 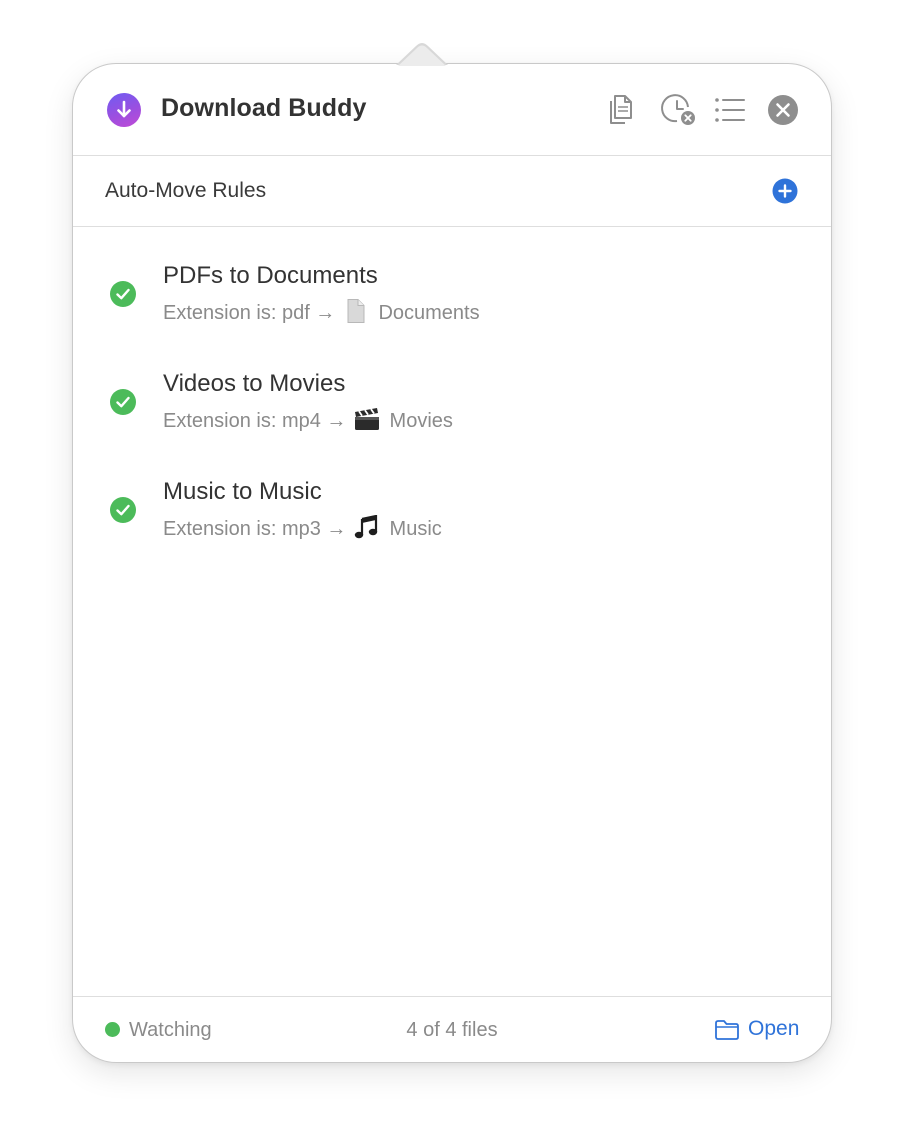 I want to click on copy-documents-icon, so click(x=621, y=109).